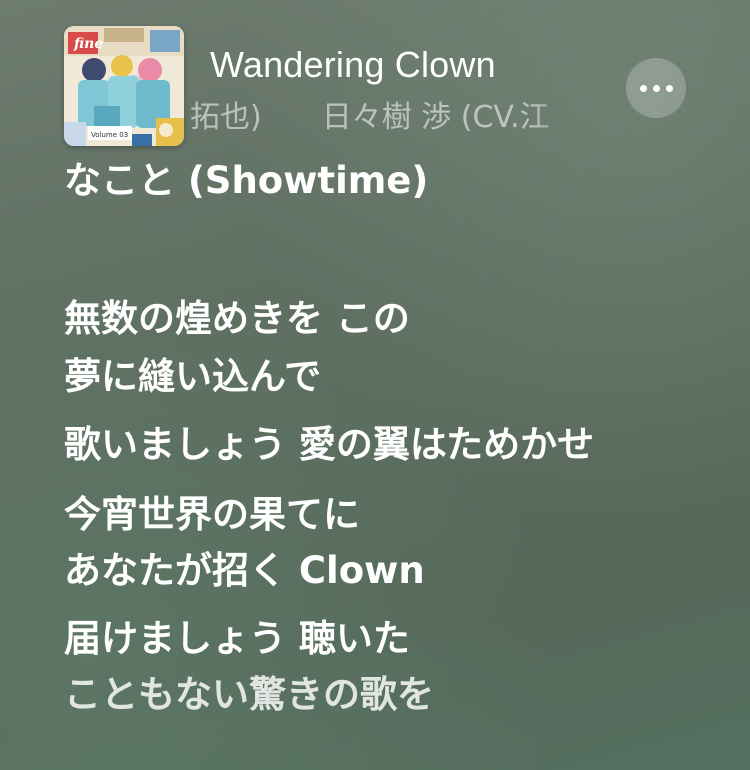 Image resolution: width=750 pixels, height=770 pixels. I want to click on lyric-line: あなたが招く Clown, so click(244, 571).